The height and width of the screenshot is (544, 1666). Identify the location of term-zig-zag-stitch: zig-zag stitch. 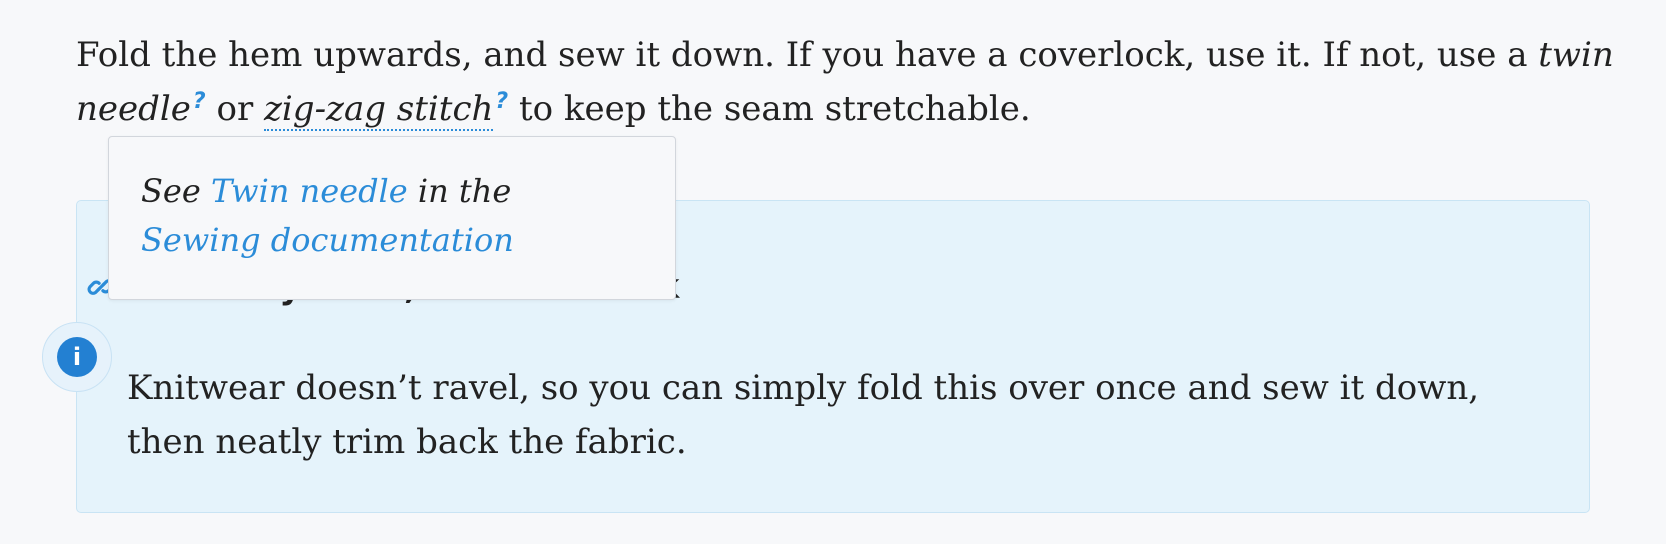
(379, 110).